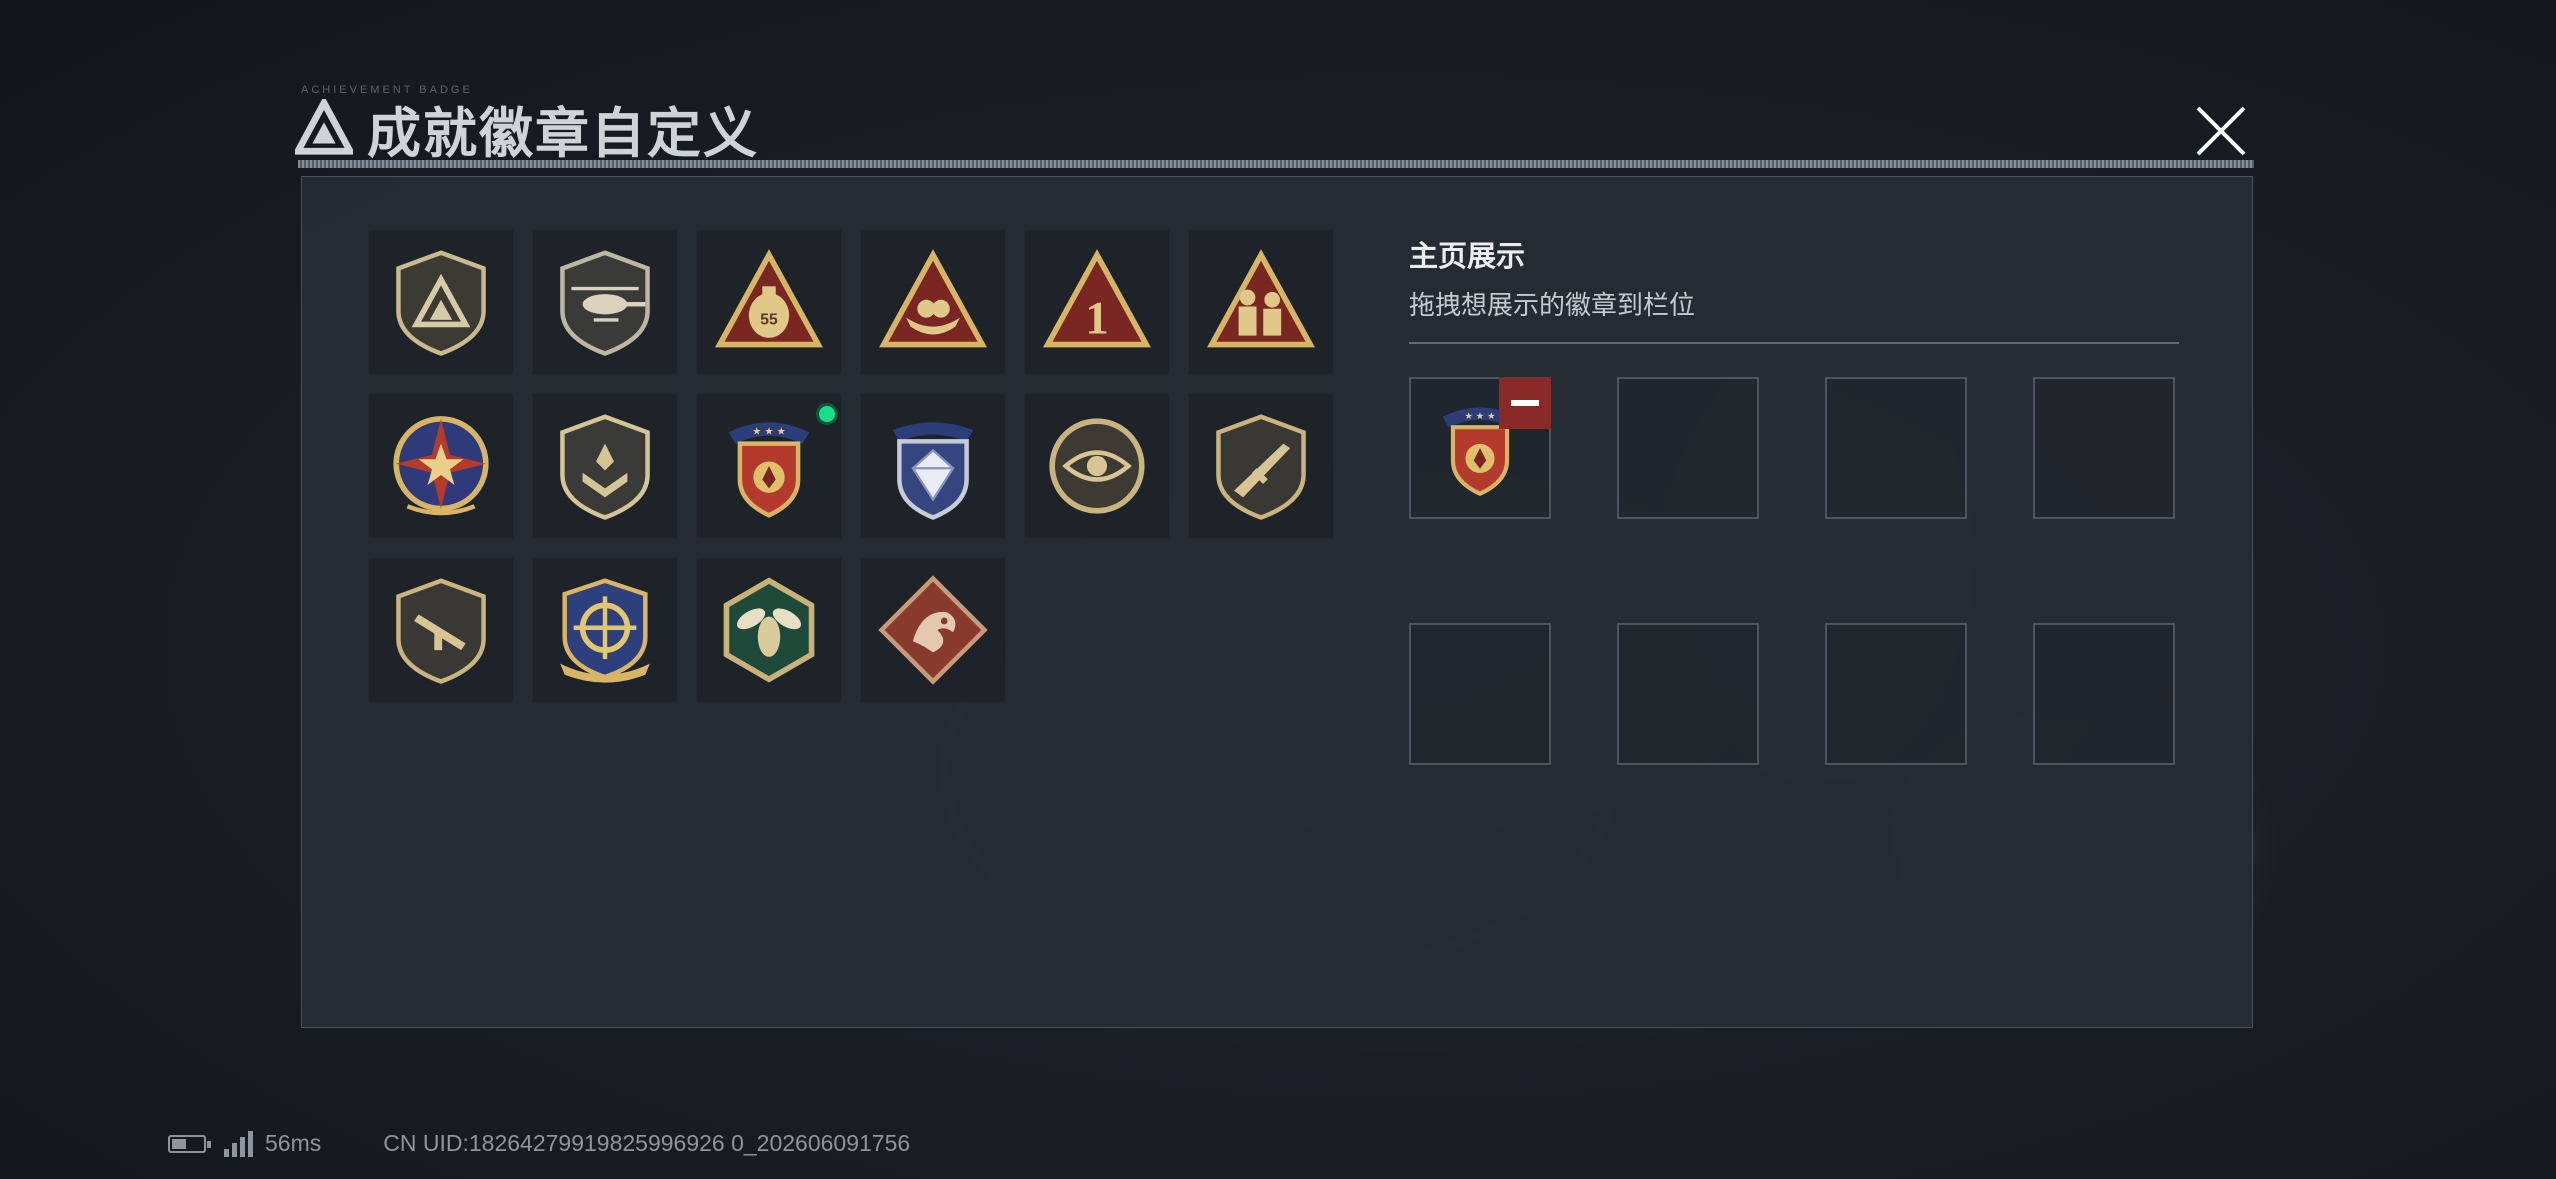  I want to click on triangle-shield-badge-icon, so click(441, 303).